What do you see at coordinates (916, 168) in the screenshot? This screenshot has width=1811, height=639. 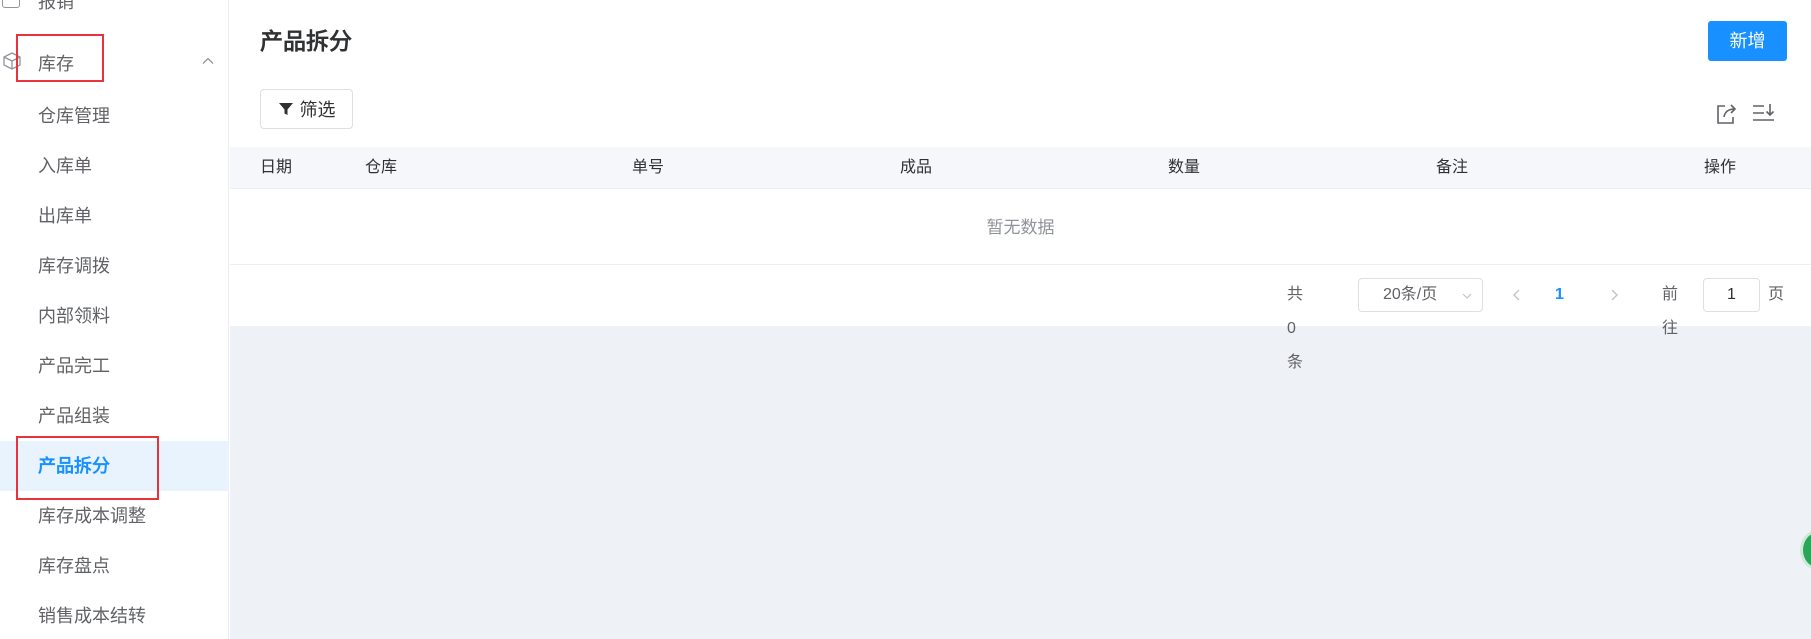 I see `column-header-finished-product: 成品` at bounding box center [916, 168].